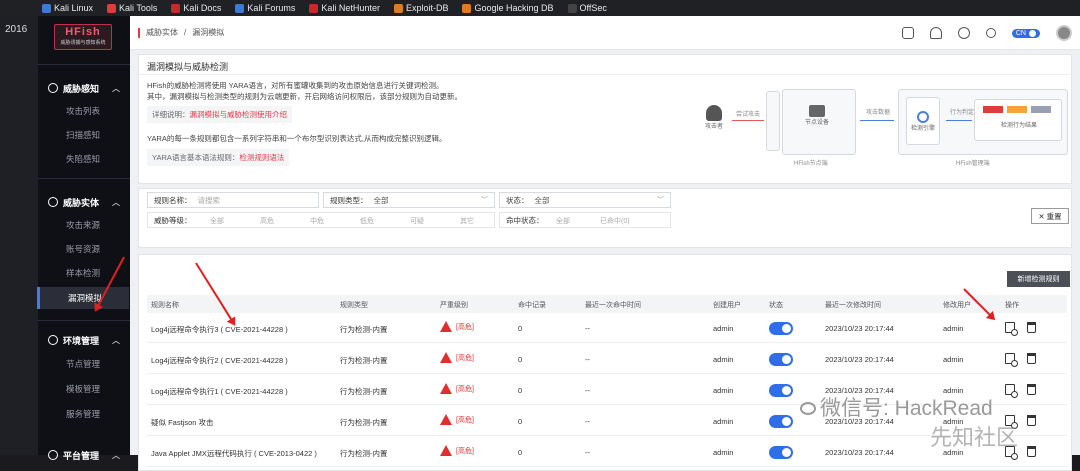 This screenshot has height=471, width=1080. I want to click on bell-icon, so click(935, 33).